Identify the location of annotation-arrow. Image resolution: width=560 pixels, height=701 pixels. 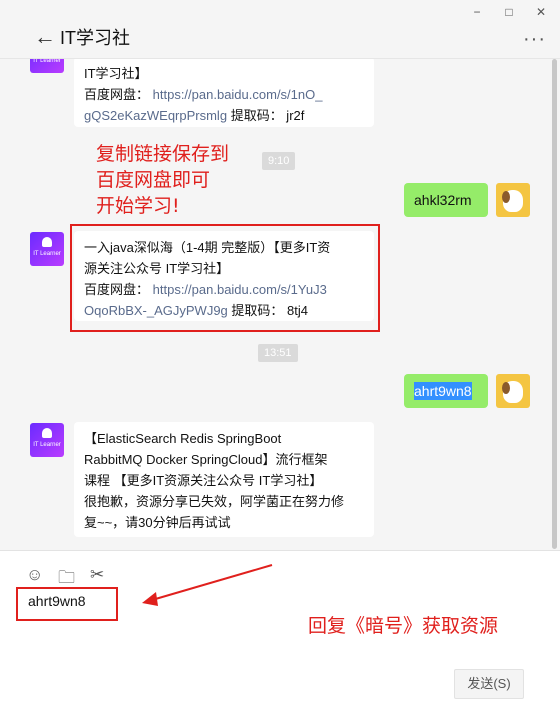
(207, 585).